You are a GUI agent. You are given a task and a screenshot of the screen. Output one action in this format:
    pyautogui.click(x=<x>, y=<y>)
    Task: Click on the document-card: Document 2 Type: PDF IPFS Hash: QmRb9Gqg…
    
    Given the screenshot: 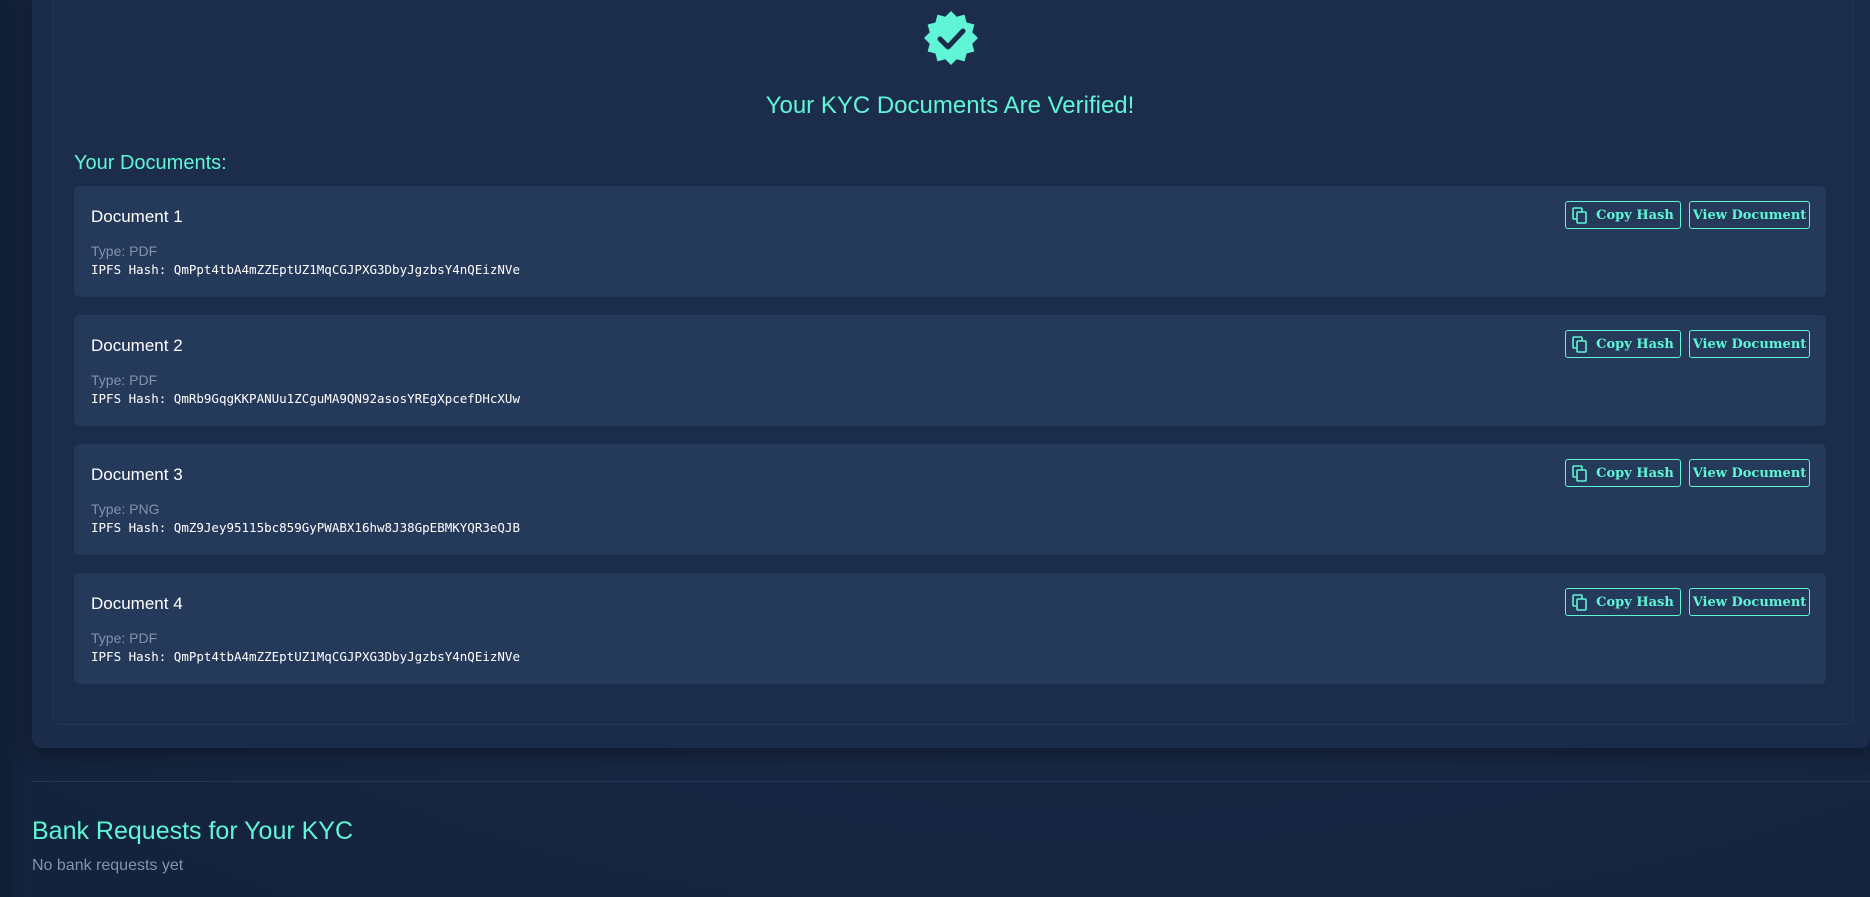 What is the action you would take?
    pyautogui.click(x=950, y=370)
    